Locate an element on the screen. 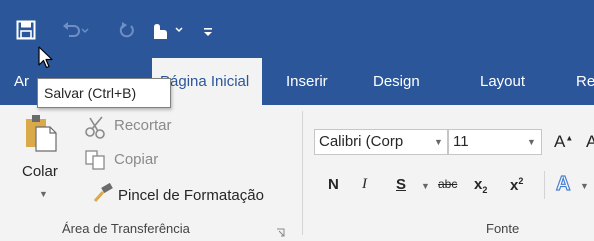 The width and height of the screenshot is (594, 241). cut-icon is located at coordinates (96, 129).